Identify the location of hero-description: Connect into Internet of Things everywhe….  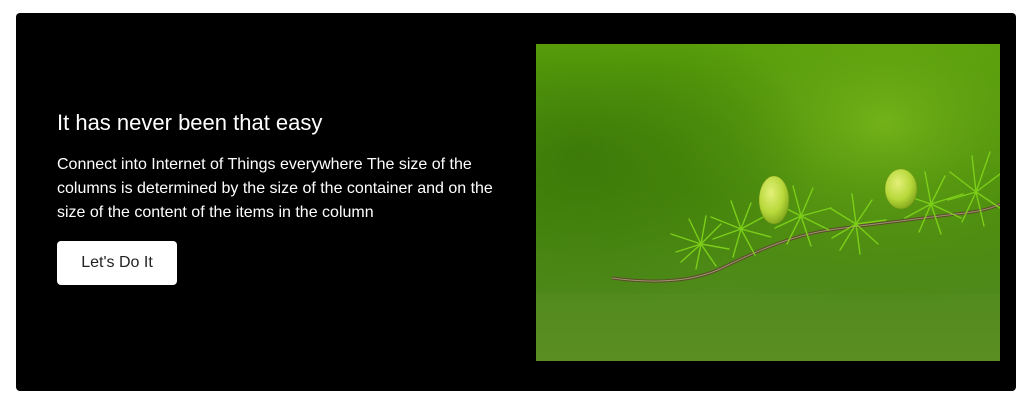
(275, 188).